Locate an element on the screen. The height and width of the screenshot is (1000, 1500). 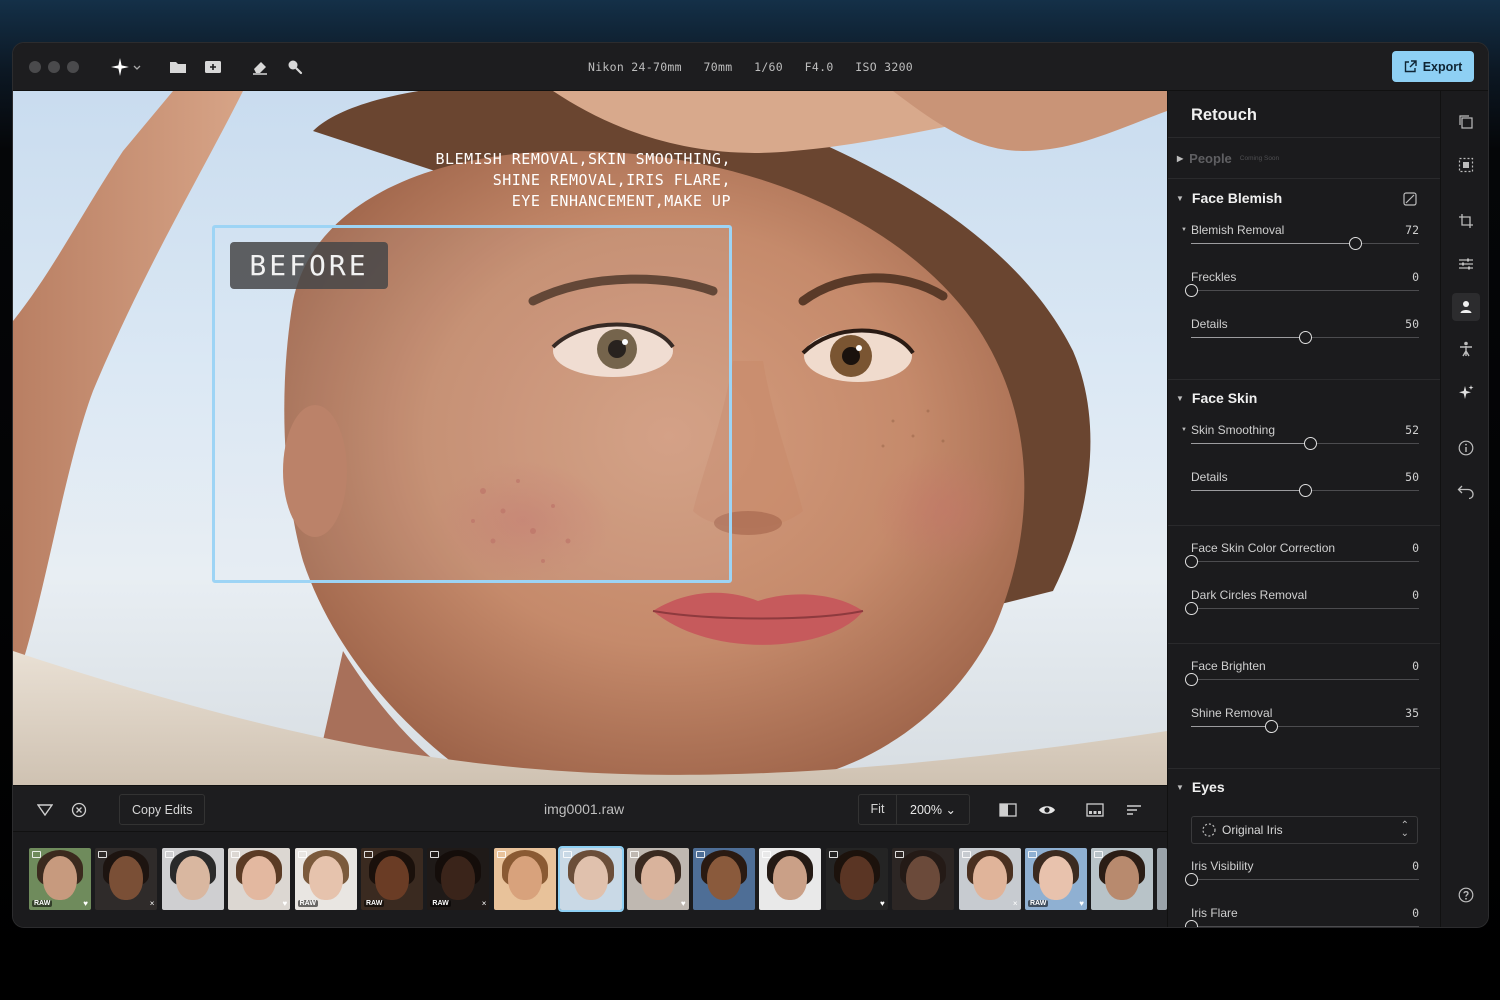
crop-tool is located at coordinates (1466, 221).